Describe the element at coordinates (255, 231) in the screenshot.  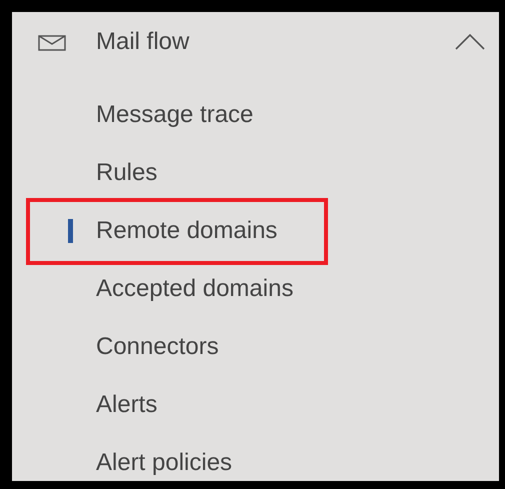
I see `nav-item: Remote domains` at that location.